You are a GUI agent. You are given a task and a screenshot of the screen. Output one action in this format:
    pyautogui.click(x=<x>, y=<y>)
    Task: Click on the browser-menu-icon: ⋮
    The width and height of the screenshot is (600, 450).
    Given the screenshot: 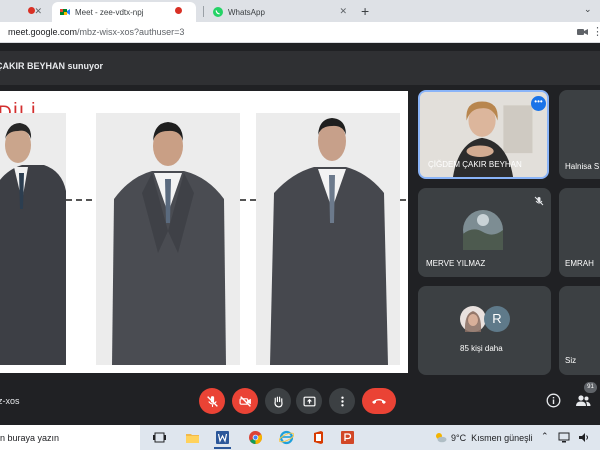 What is the action you would take?
    pyautogui.click(x=596, y=31)
    